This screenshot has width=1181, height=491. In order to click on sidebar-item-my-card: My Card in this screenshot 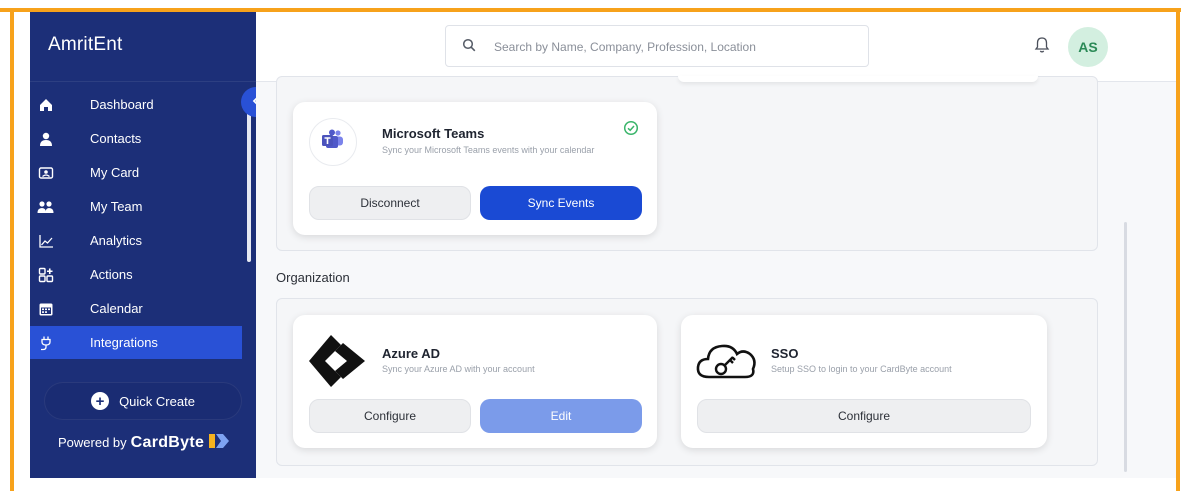, I will do `click(136, 172)`.